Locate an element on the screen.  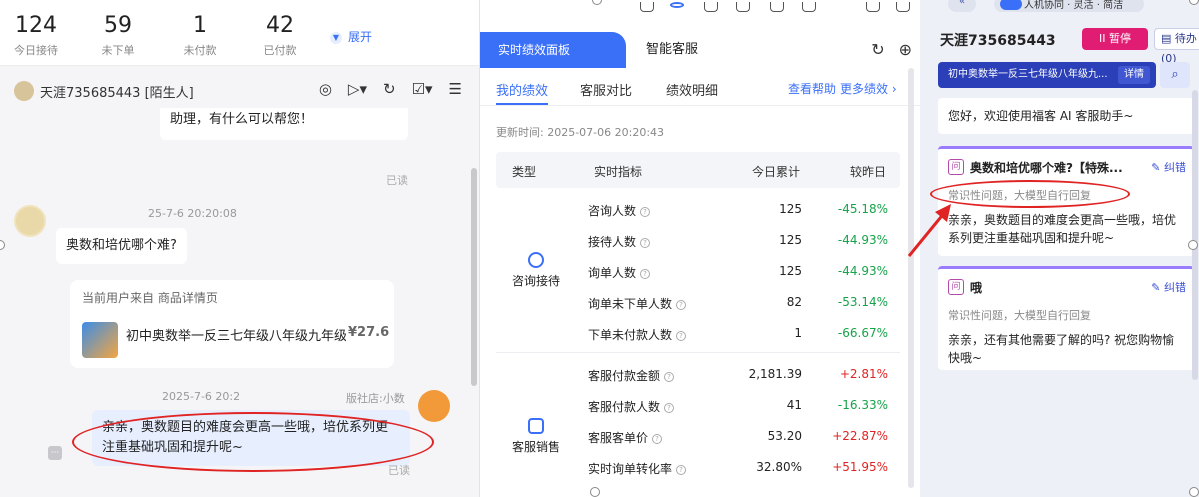
more-icon: ··· is located at coordinates (55, 453).